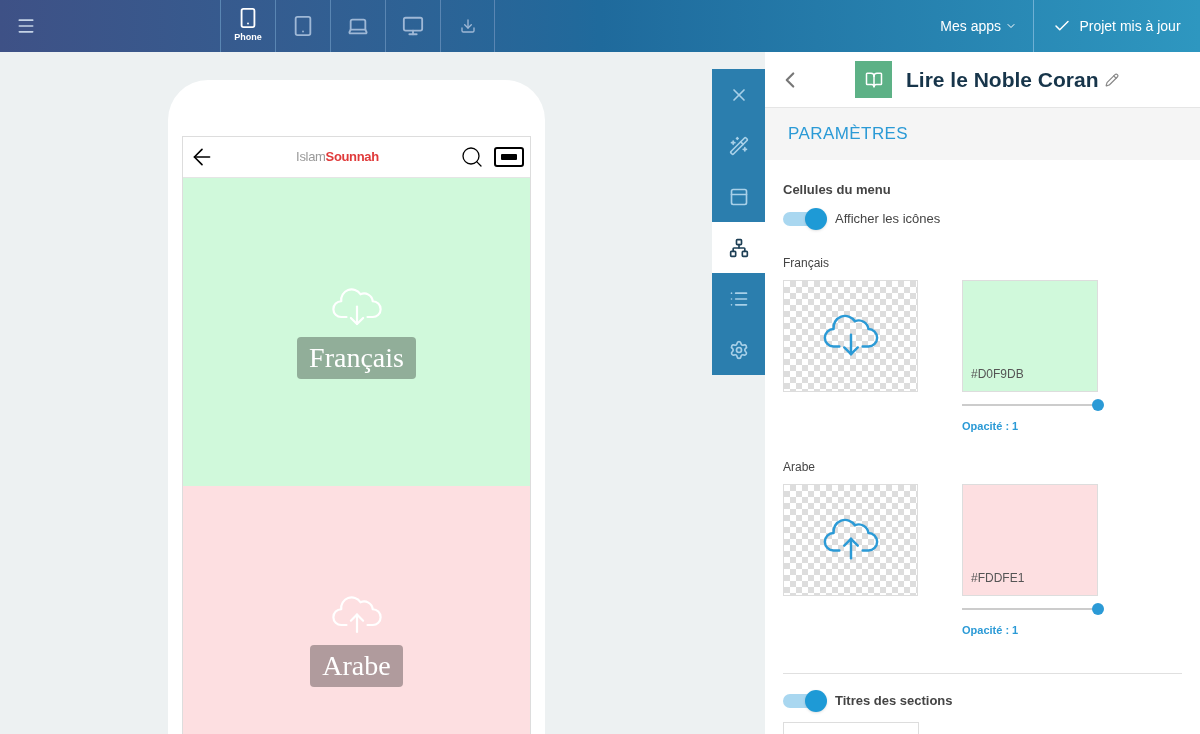  Describe the element at coordinates (1030, 540) in the screenshot. I see `color-swatch: #FDDFE1` at that location.